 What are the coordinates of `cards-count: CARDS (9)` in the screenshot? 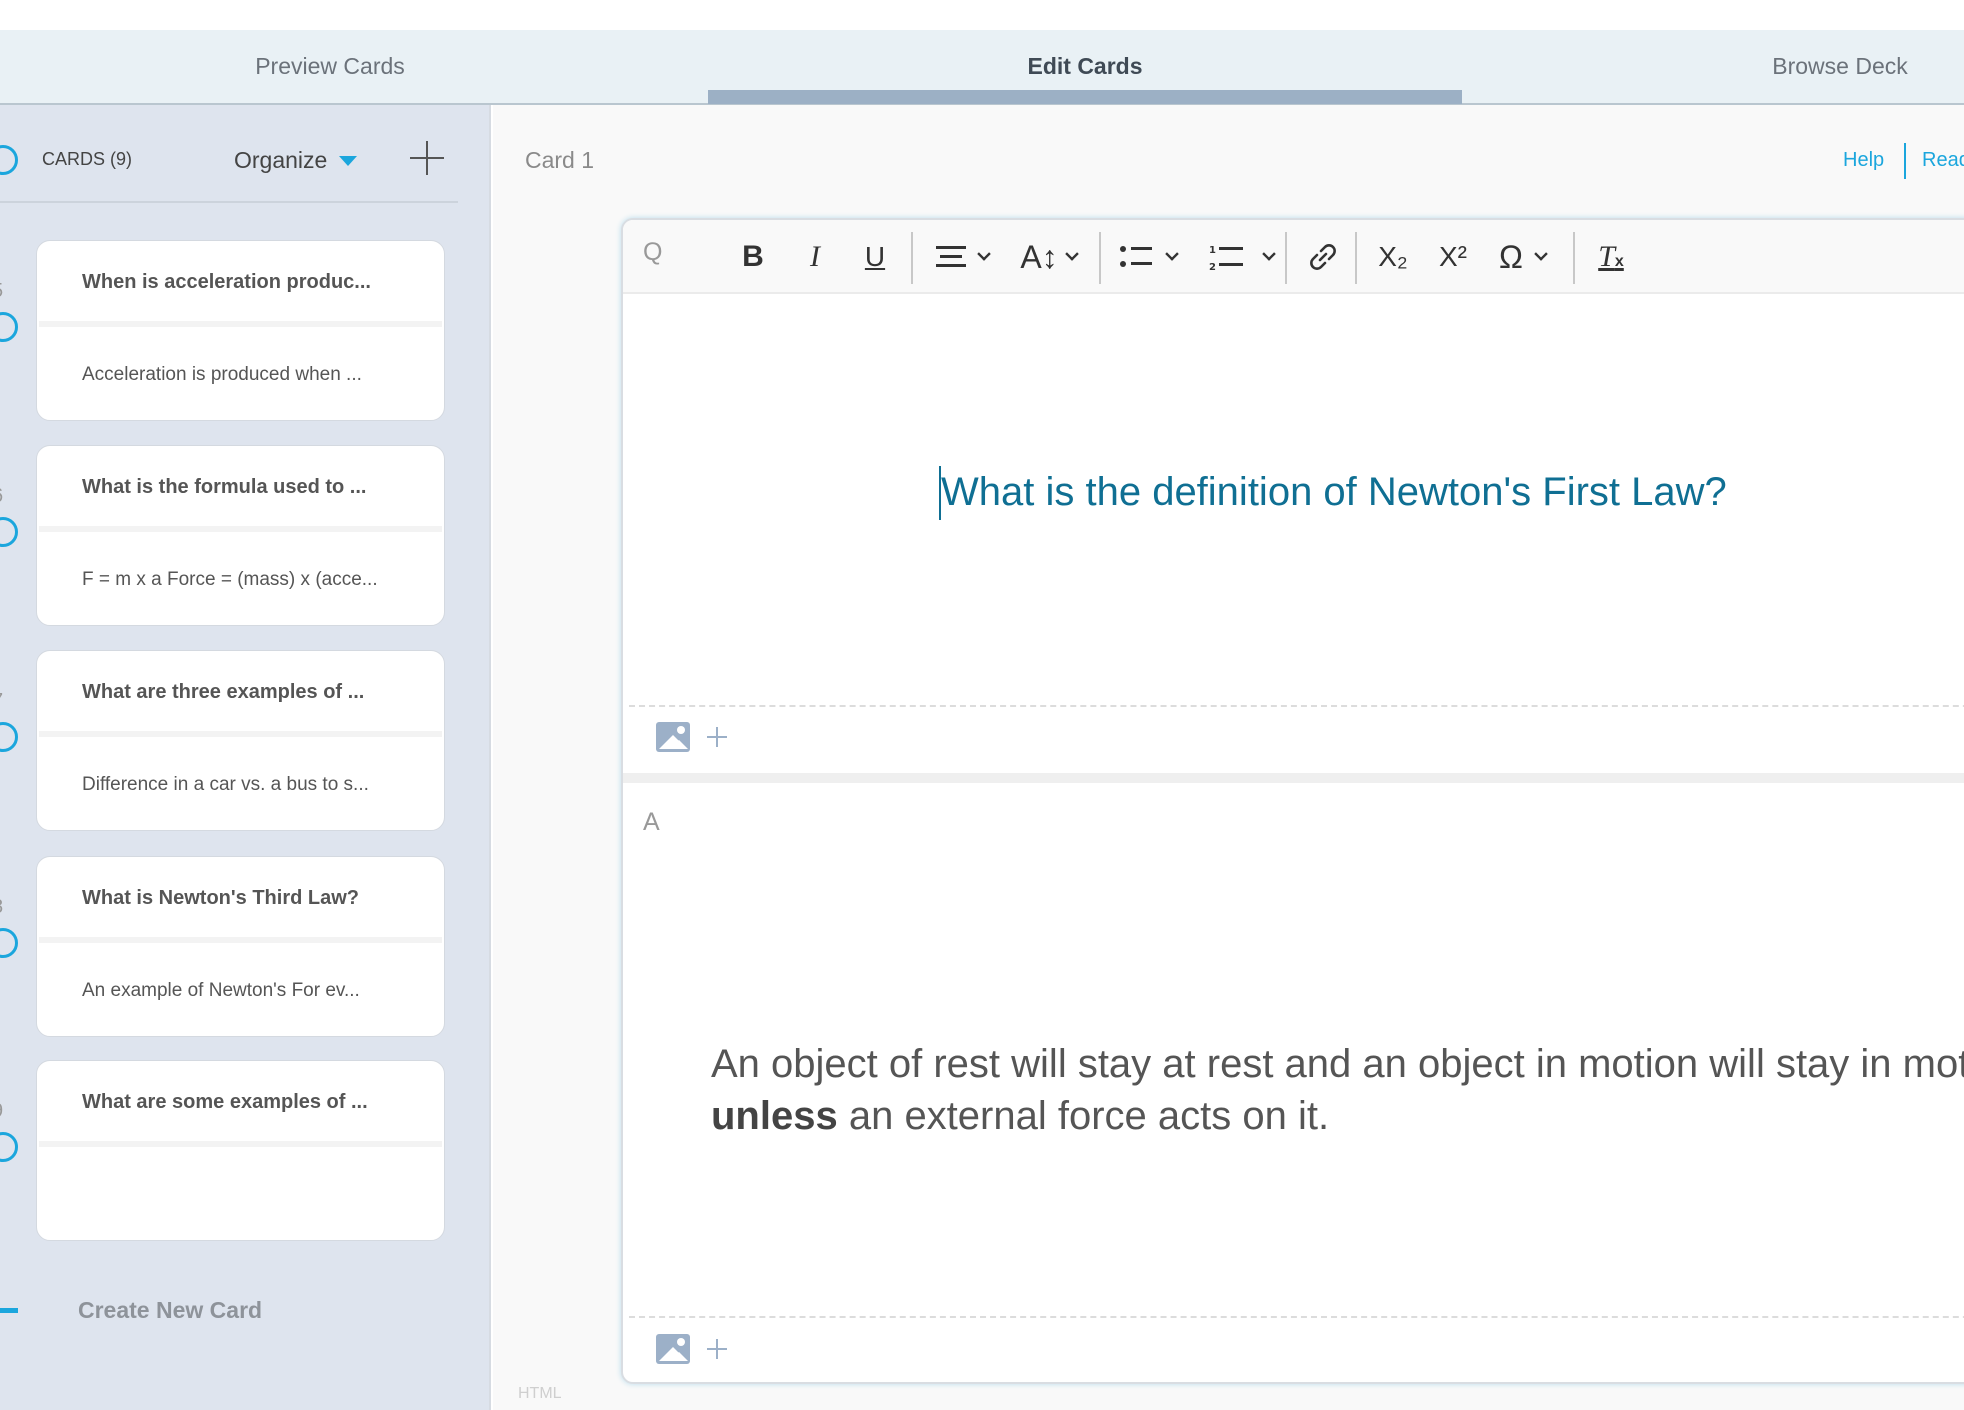 It's located at (87, 159).